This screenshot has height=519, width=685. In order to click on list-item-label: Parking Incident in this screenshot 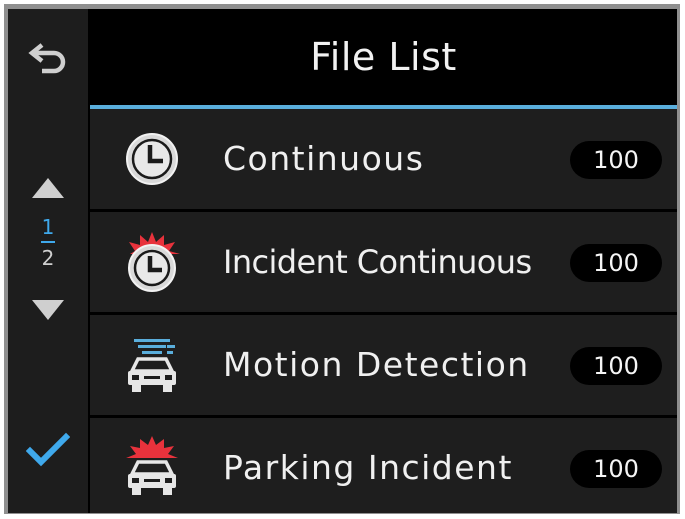, I will do `click(368, 467)`.